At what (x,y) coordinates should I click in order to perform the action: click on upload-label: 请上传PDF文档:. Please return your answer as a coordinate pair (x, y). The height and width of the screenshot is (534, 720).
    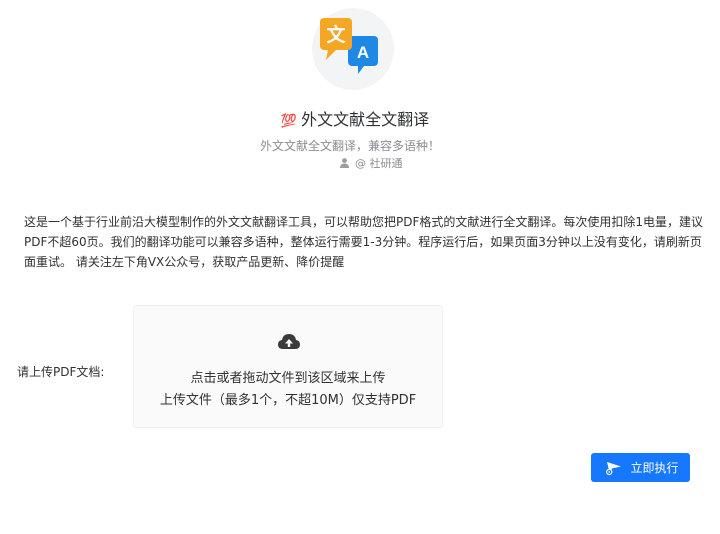
    Looking at the image, I should click on (61, 372).